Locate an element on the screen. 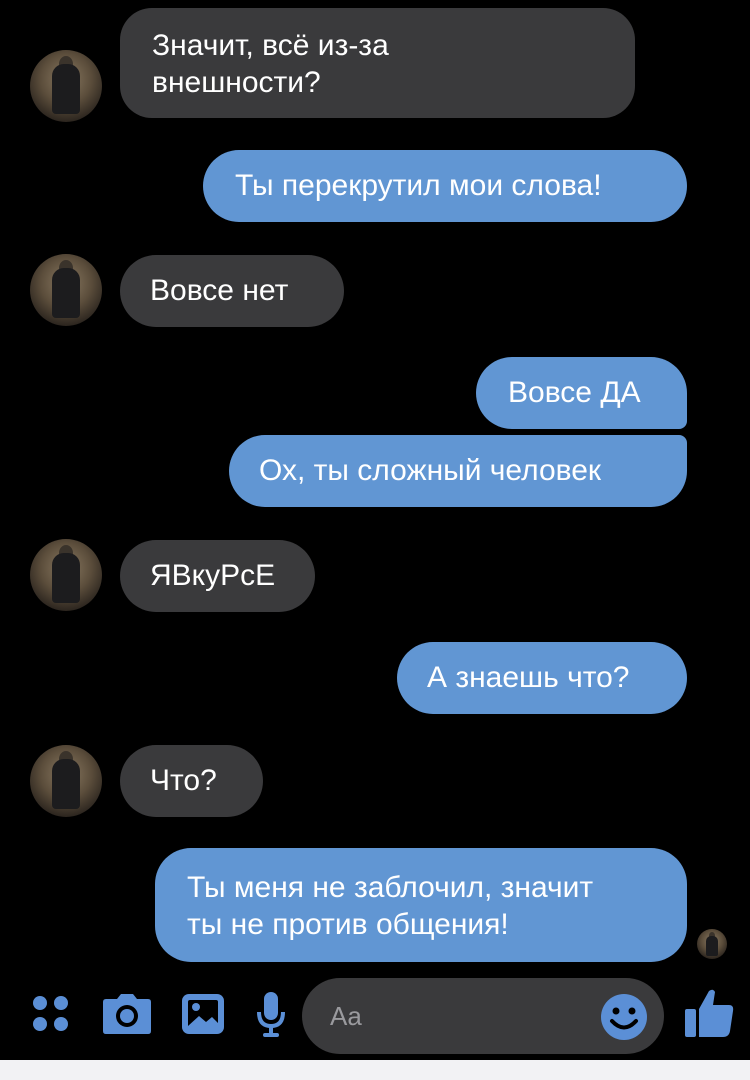  message-bubble-outgoing: Вовсе ДА is located at coordinates (581, 393).